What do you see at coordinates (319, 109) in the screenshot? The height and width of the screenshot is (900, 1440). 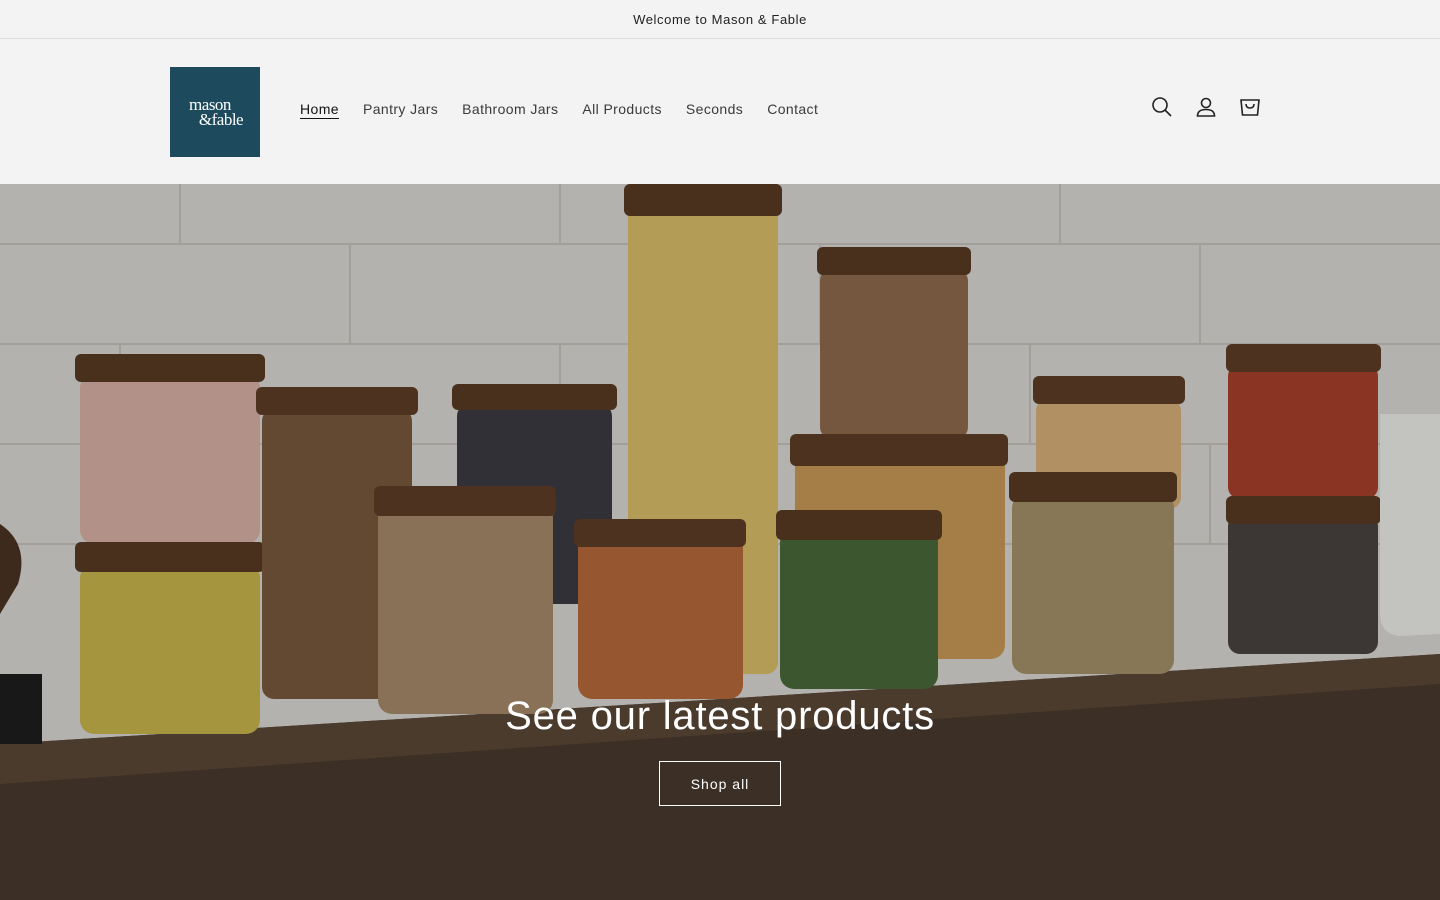 I see `nav-home: Home` at bounding box center [319, 109].